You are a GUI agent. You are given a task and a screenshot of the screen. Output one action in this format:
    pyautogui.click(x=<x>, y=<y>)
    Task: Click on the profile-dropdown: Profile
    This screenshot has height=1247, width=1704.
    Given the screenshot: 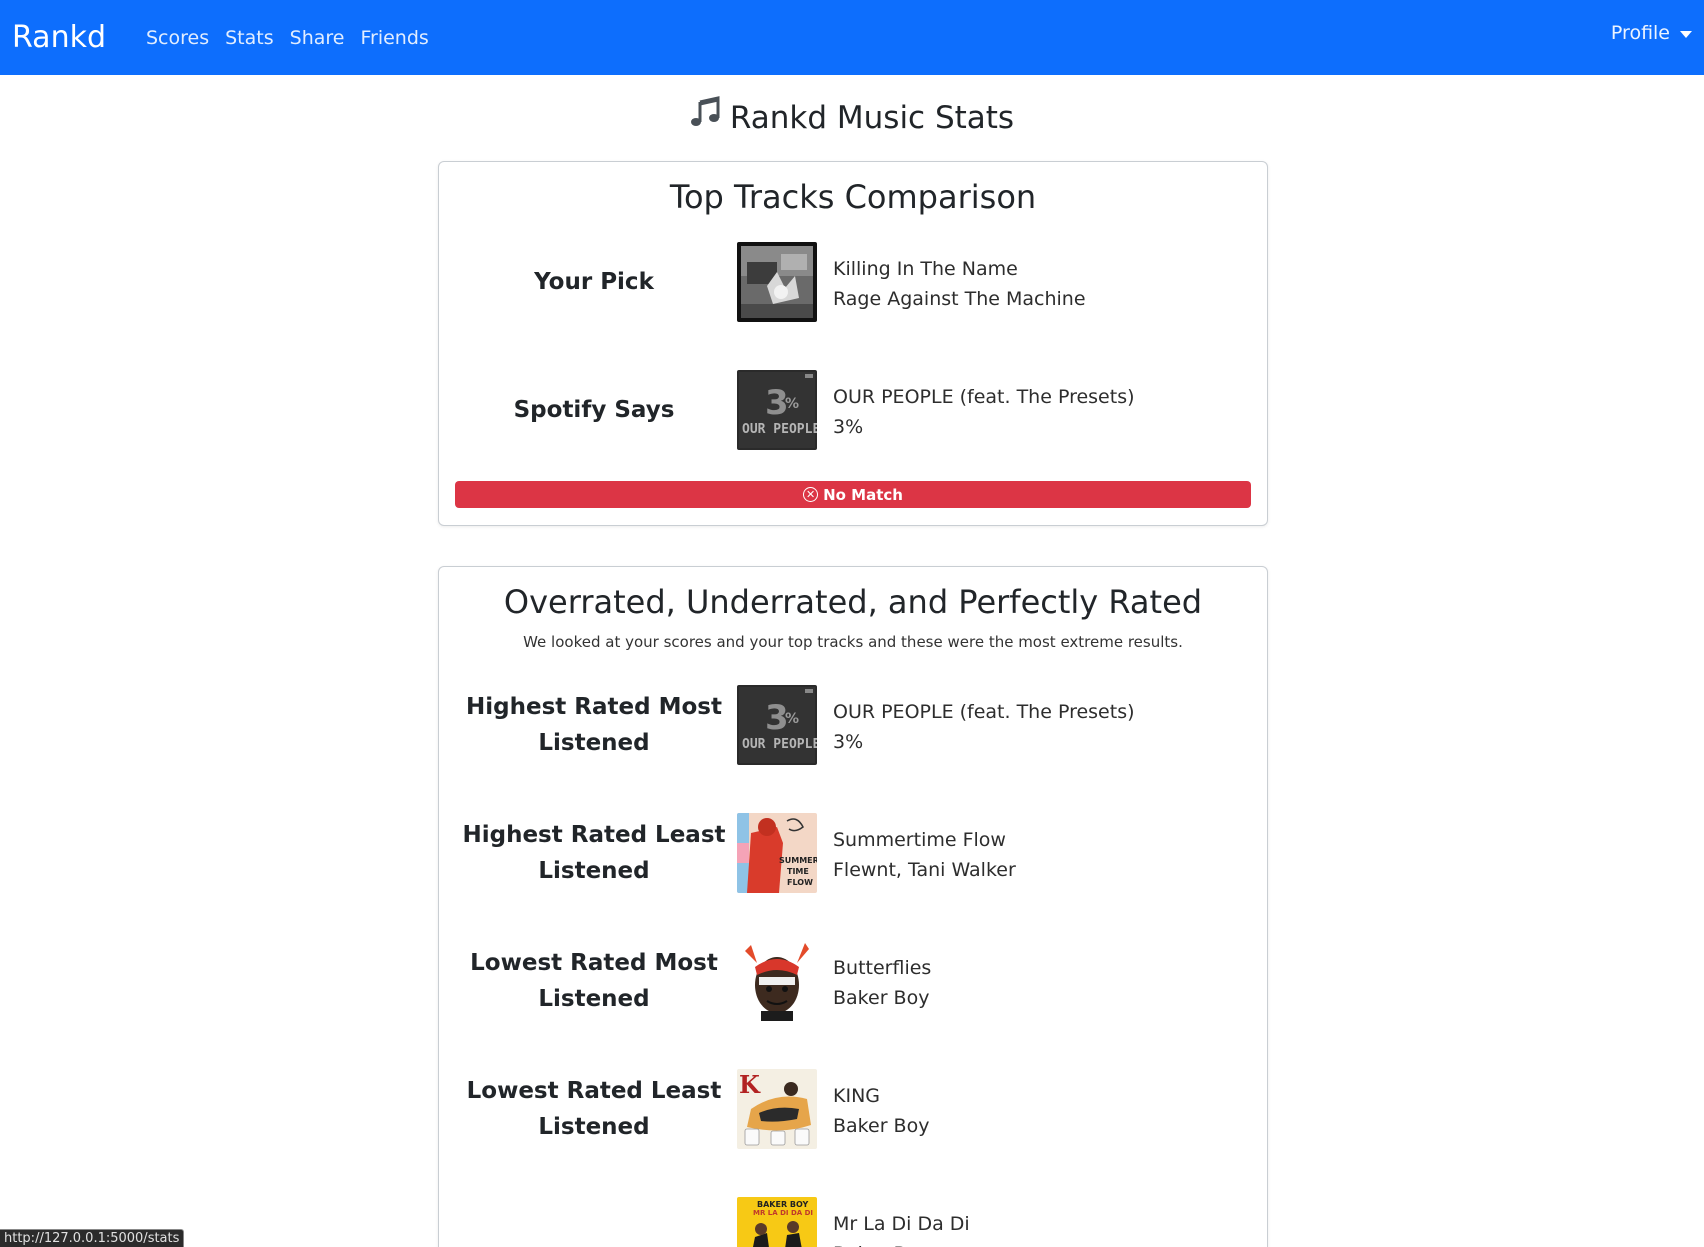 What is the action you would take?
    pyautogui.click(x=1651, y=33)
    